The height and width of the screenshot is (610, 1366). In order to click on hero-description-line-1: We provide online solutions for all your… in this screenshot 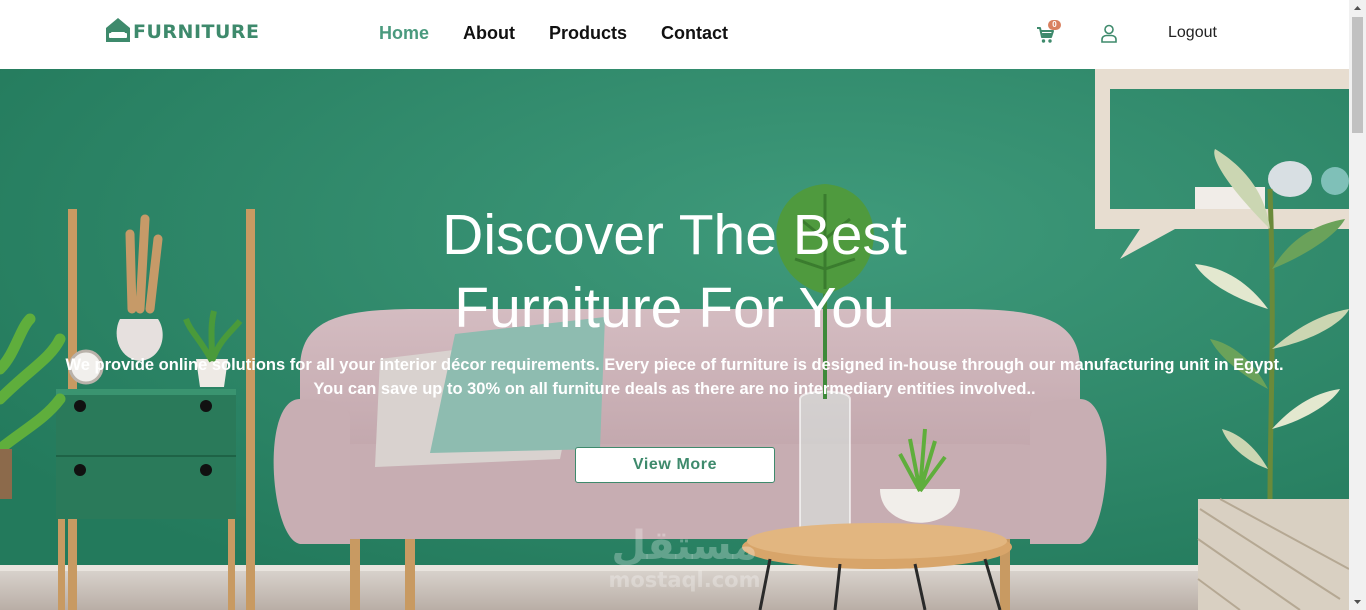, I will do `click(674, 365)`.